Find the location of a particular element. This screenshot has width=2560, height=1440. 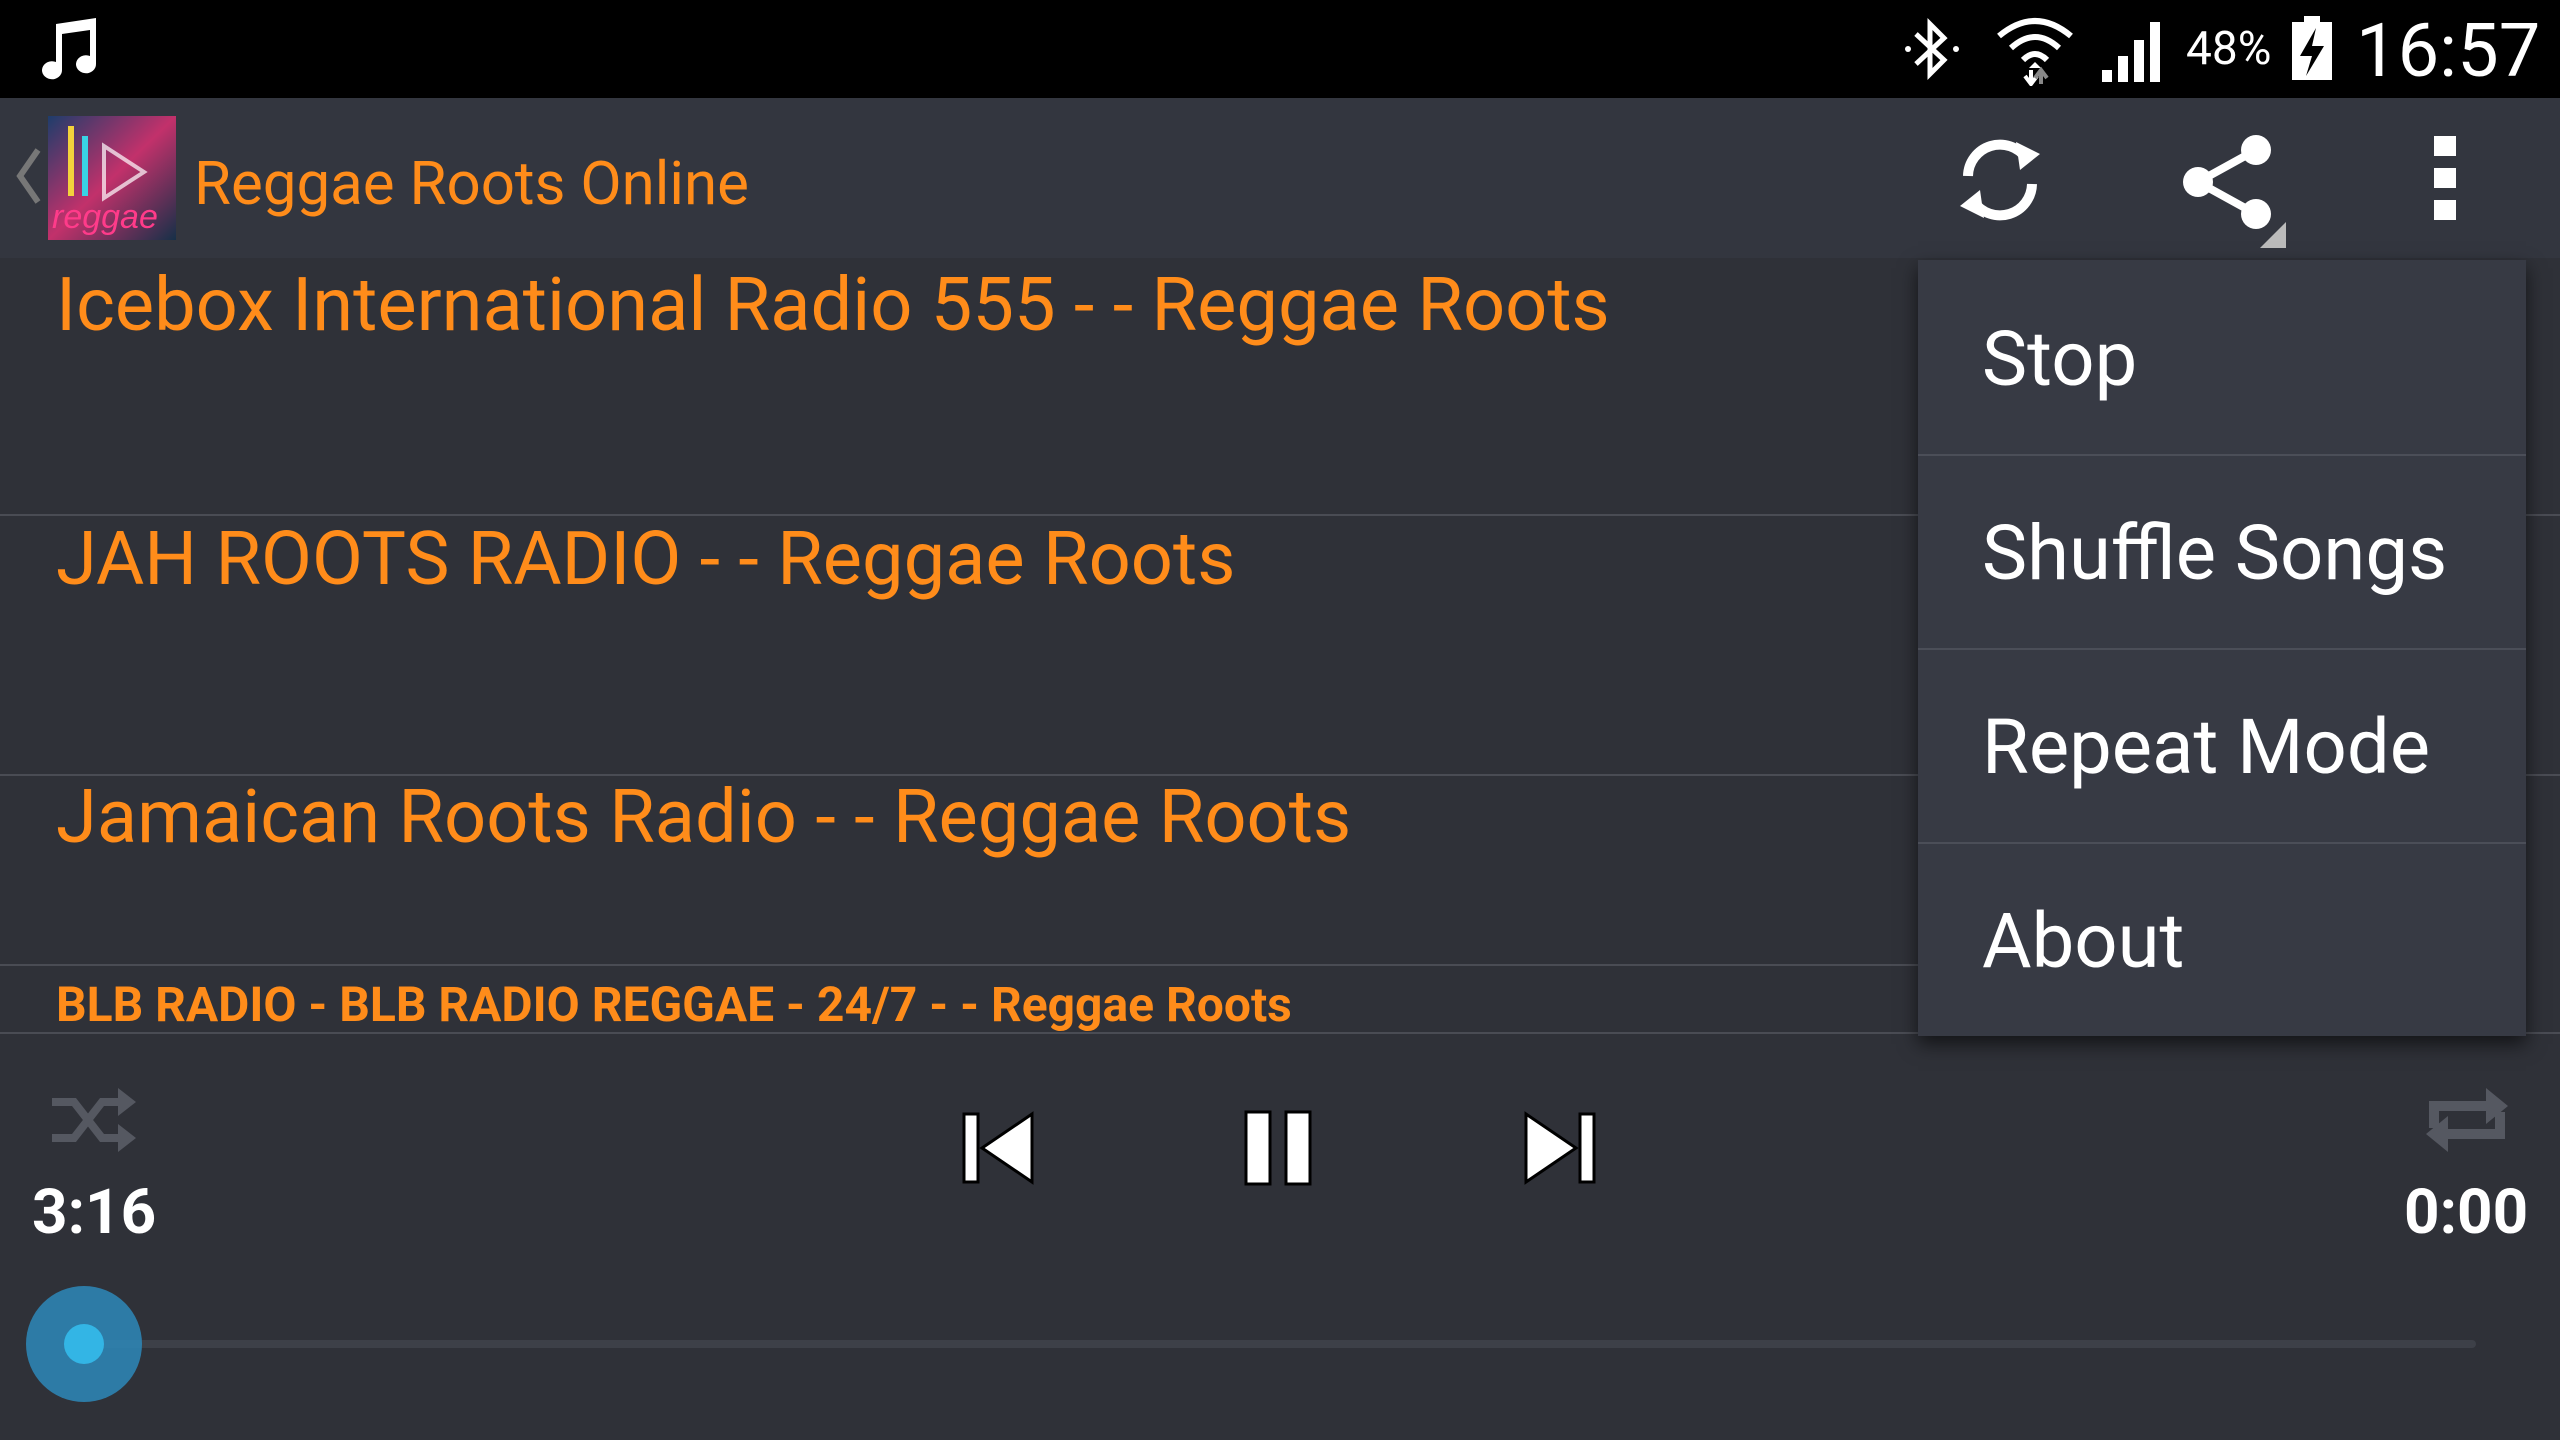

app-title: Reggae Roots Online is located at coordinates (471, 183).